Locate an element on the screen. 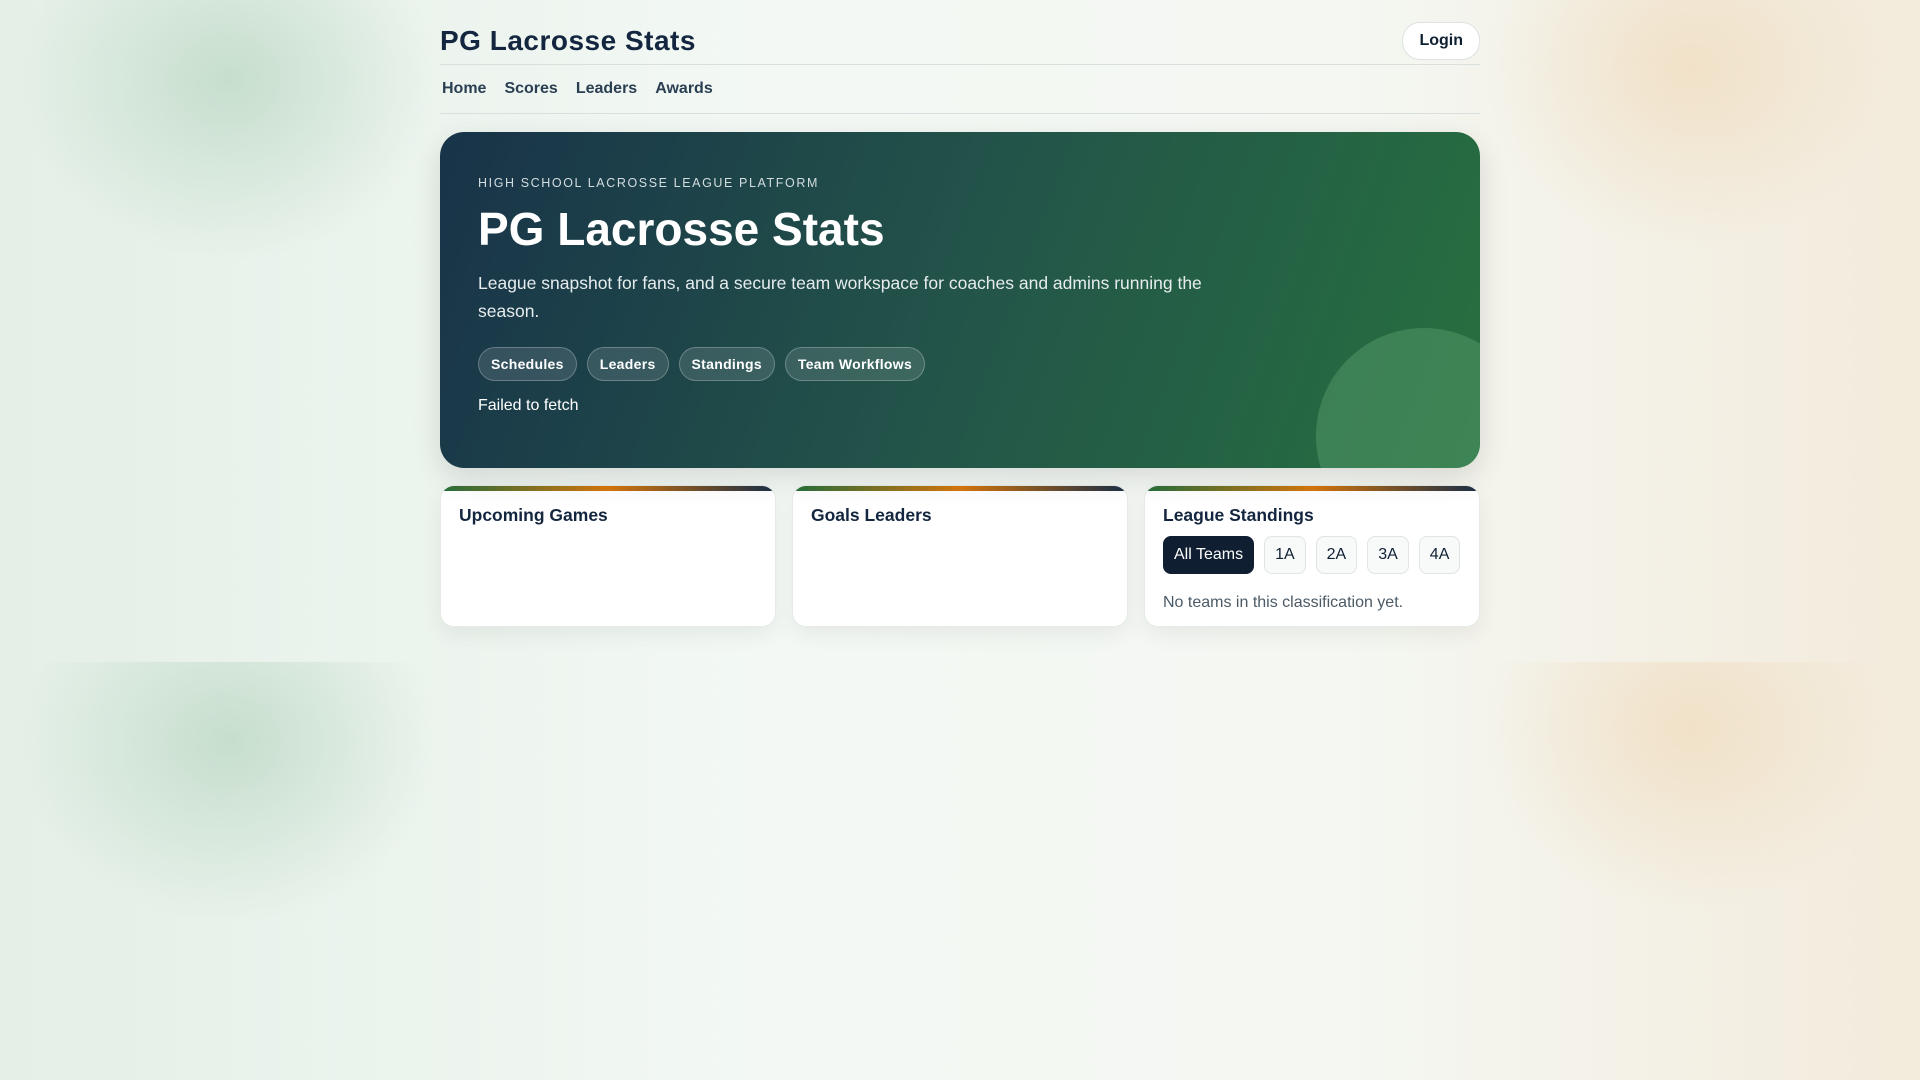 This screenshot has height=1080, width=1920. fetch-status: Failed to fetch is located at coordinates (528, 406).